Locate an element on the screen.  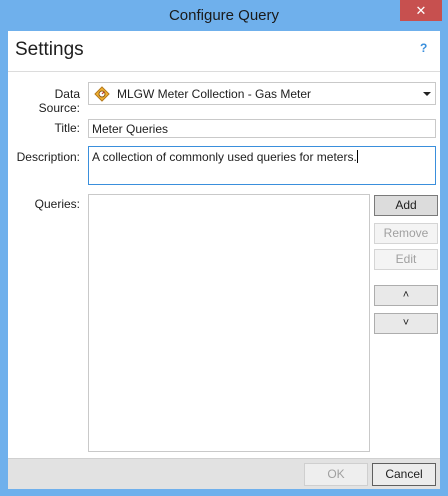
title-bar: Configure Query ✕ is located at coordinates (224, 16).